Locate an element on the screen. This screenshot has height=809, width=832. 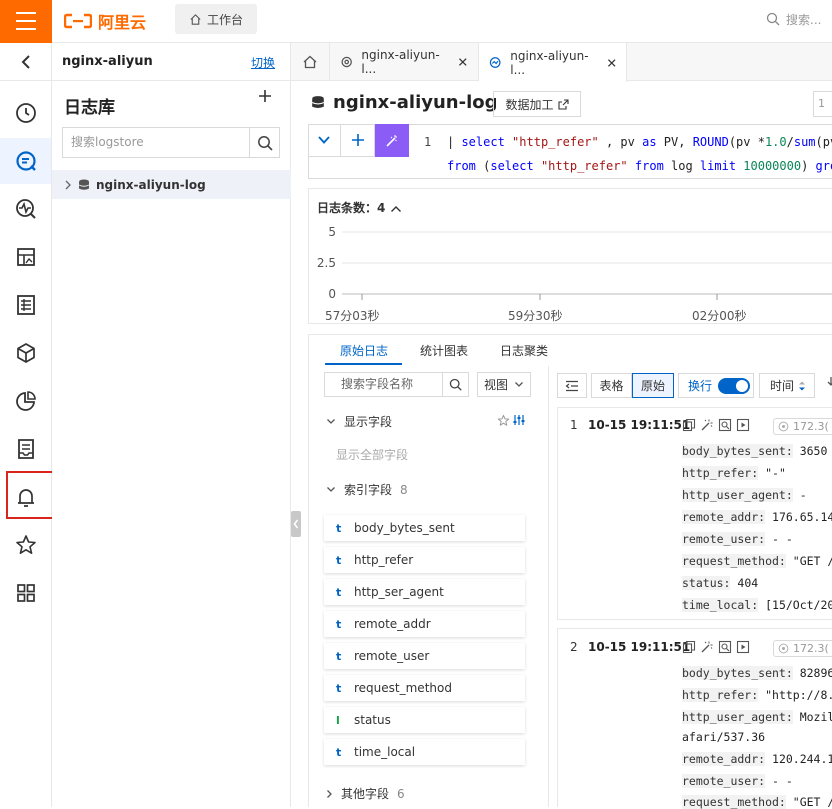
switch-project-link: 切换 is located at coordinates (263, 62).